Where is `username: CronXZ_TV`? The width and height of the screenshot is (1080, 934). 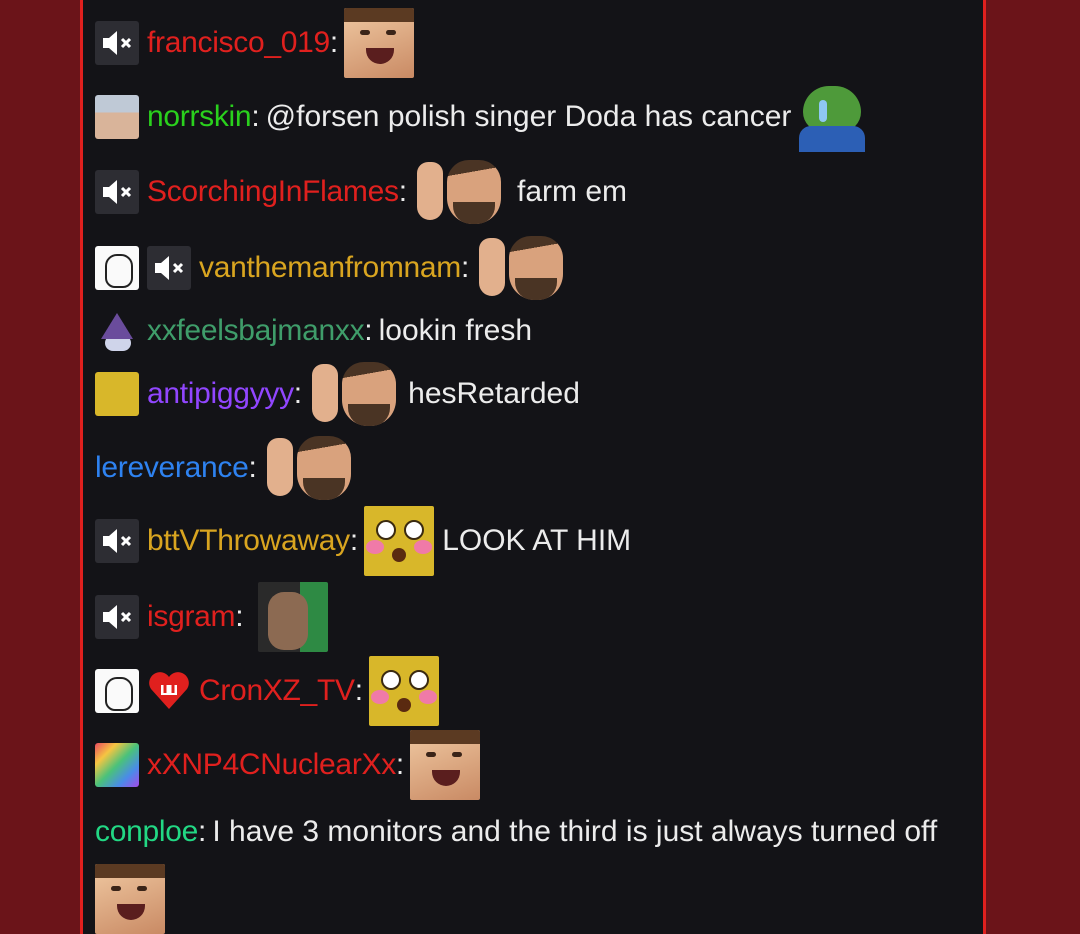
username: CronXZ_TV is located at coordinates (277, 691).